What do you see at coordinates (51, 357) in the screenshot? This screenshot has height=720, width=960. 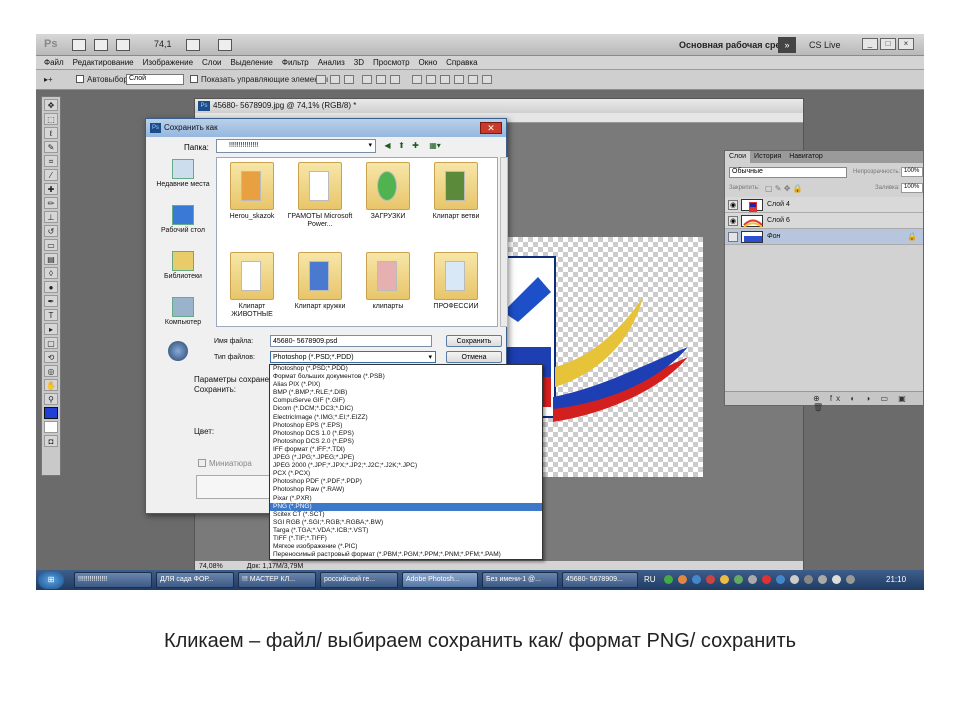 I see `3d-rotate-tool-icon: ⟲` at bounding box center [51, 357].